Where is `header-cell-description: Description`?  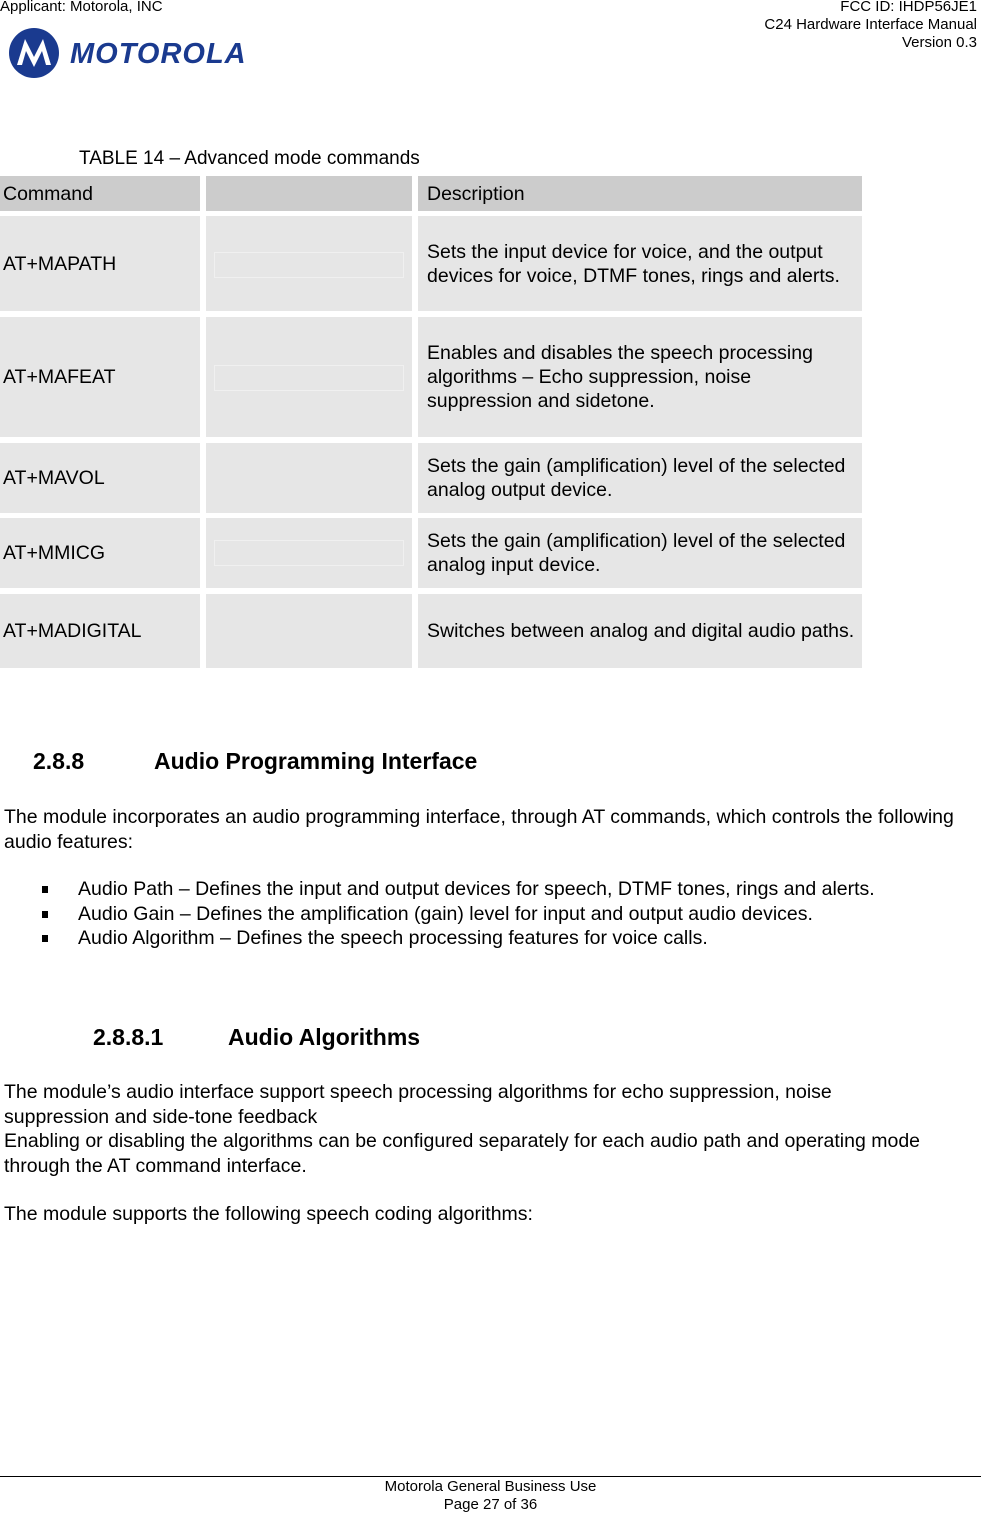
header-cell-description: Description is located at coordinates (640, 193).